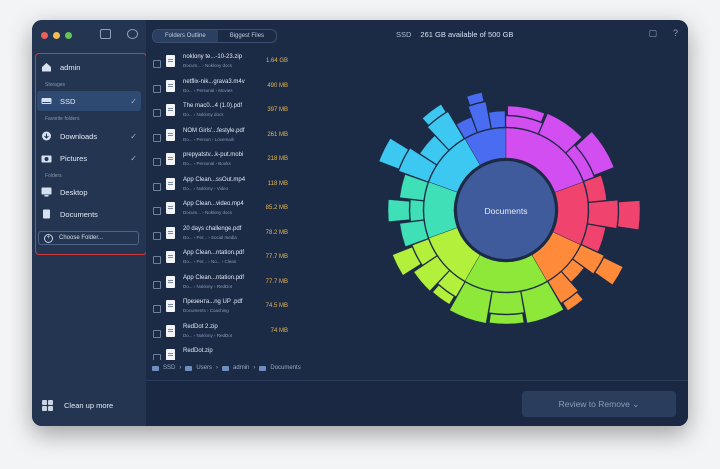 The image size is (720, 469). I want to click on view-tabs: Folders Outline Biggest Files, so click(215, 36).